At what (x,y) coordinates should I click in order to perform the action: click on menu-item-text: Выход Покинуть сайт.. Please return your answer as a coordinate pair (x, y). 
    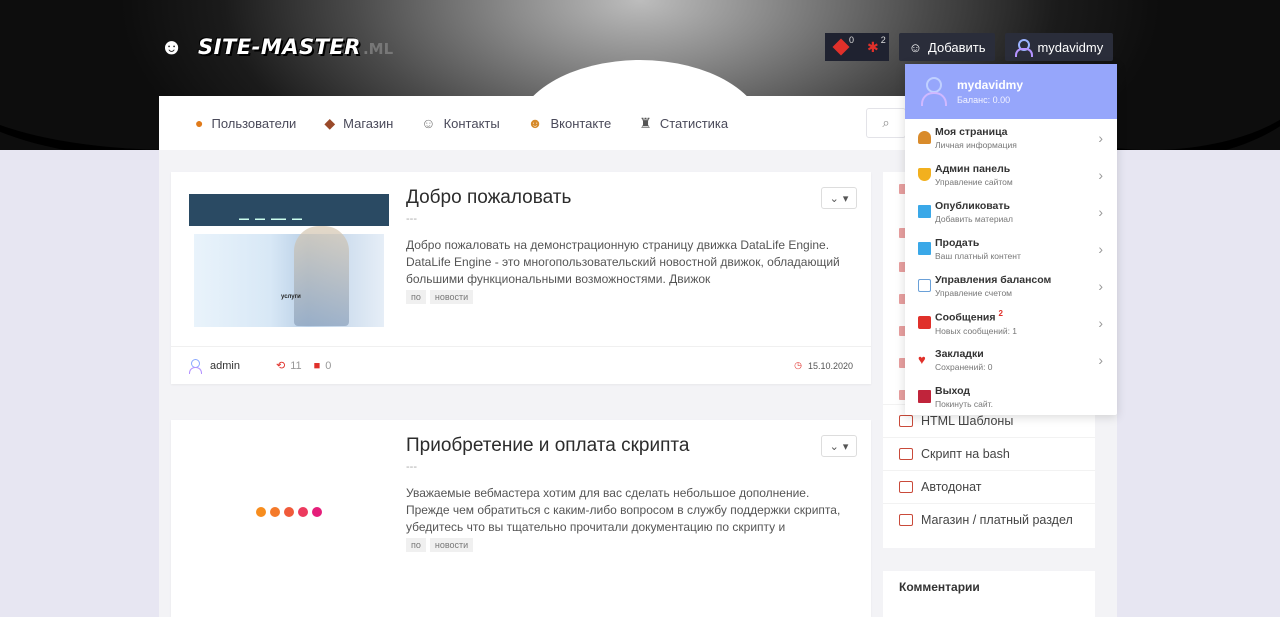
    Looking at the image, I should click on (964, 397).